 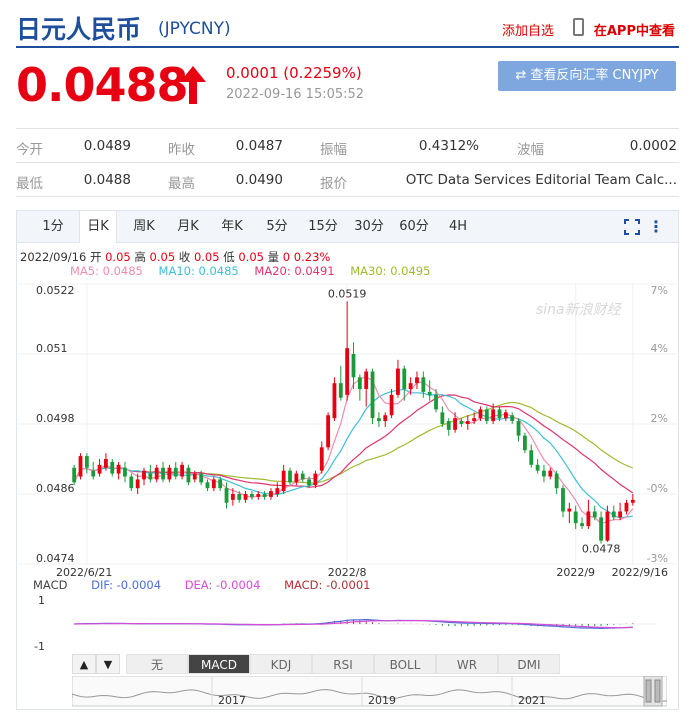 I want to click on low-value: 0.05, so click(x=251, y=257).